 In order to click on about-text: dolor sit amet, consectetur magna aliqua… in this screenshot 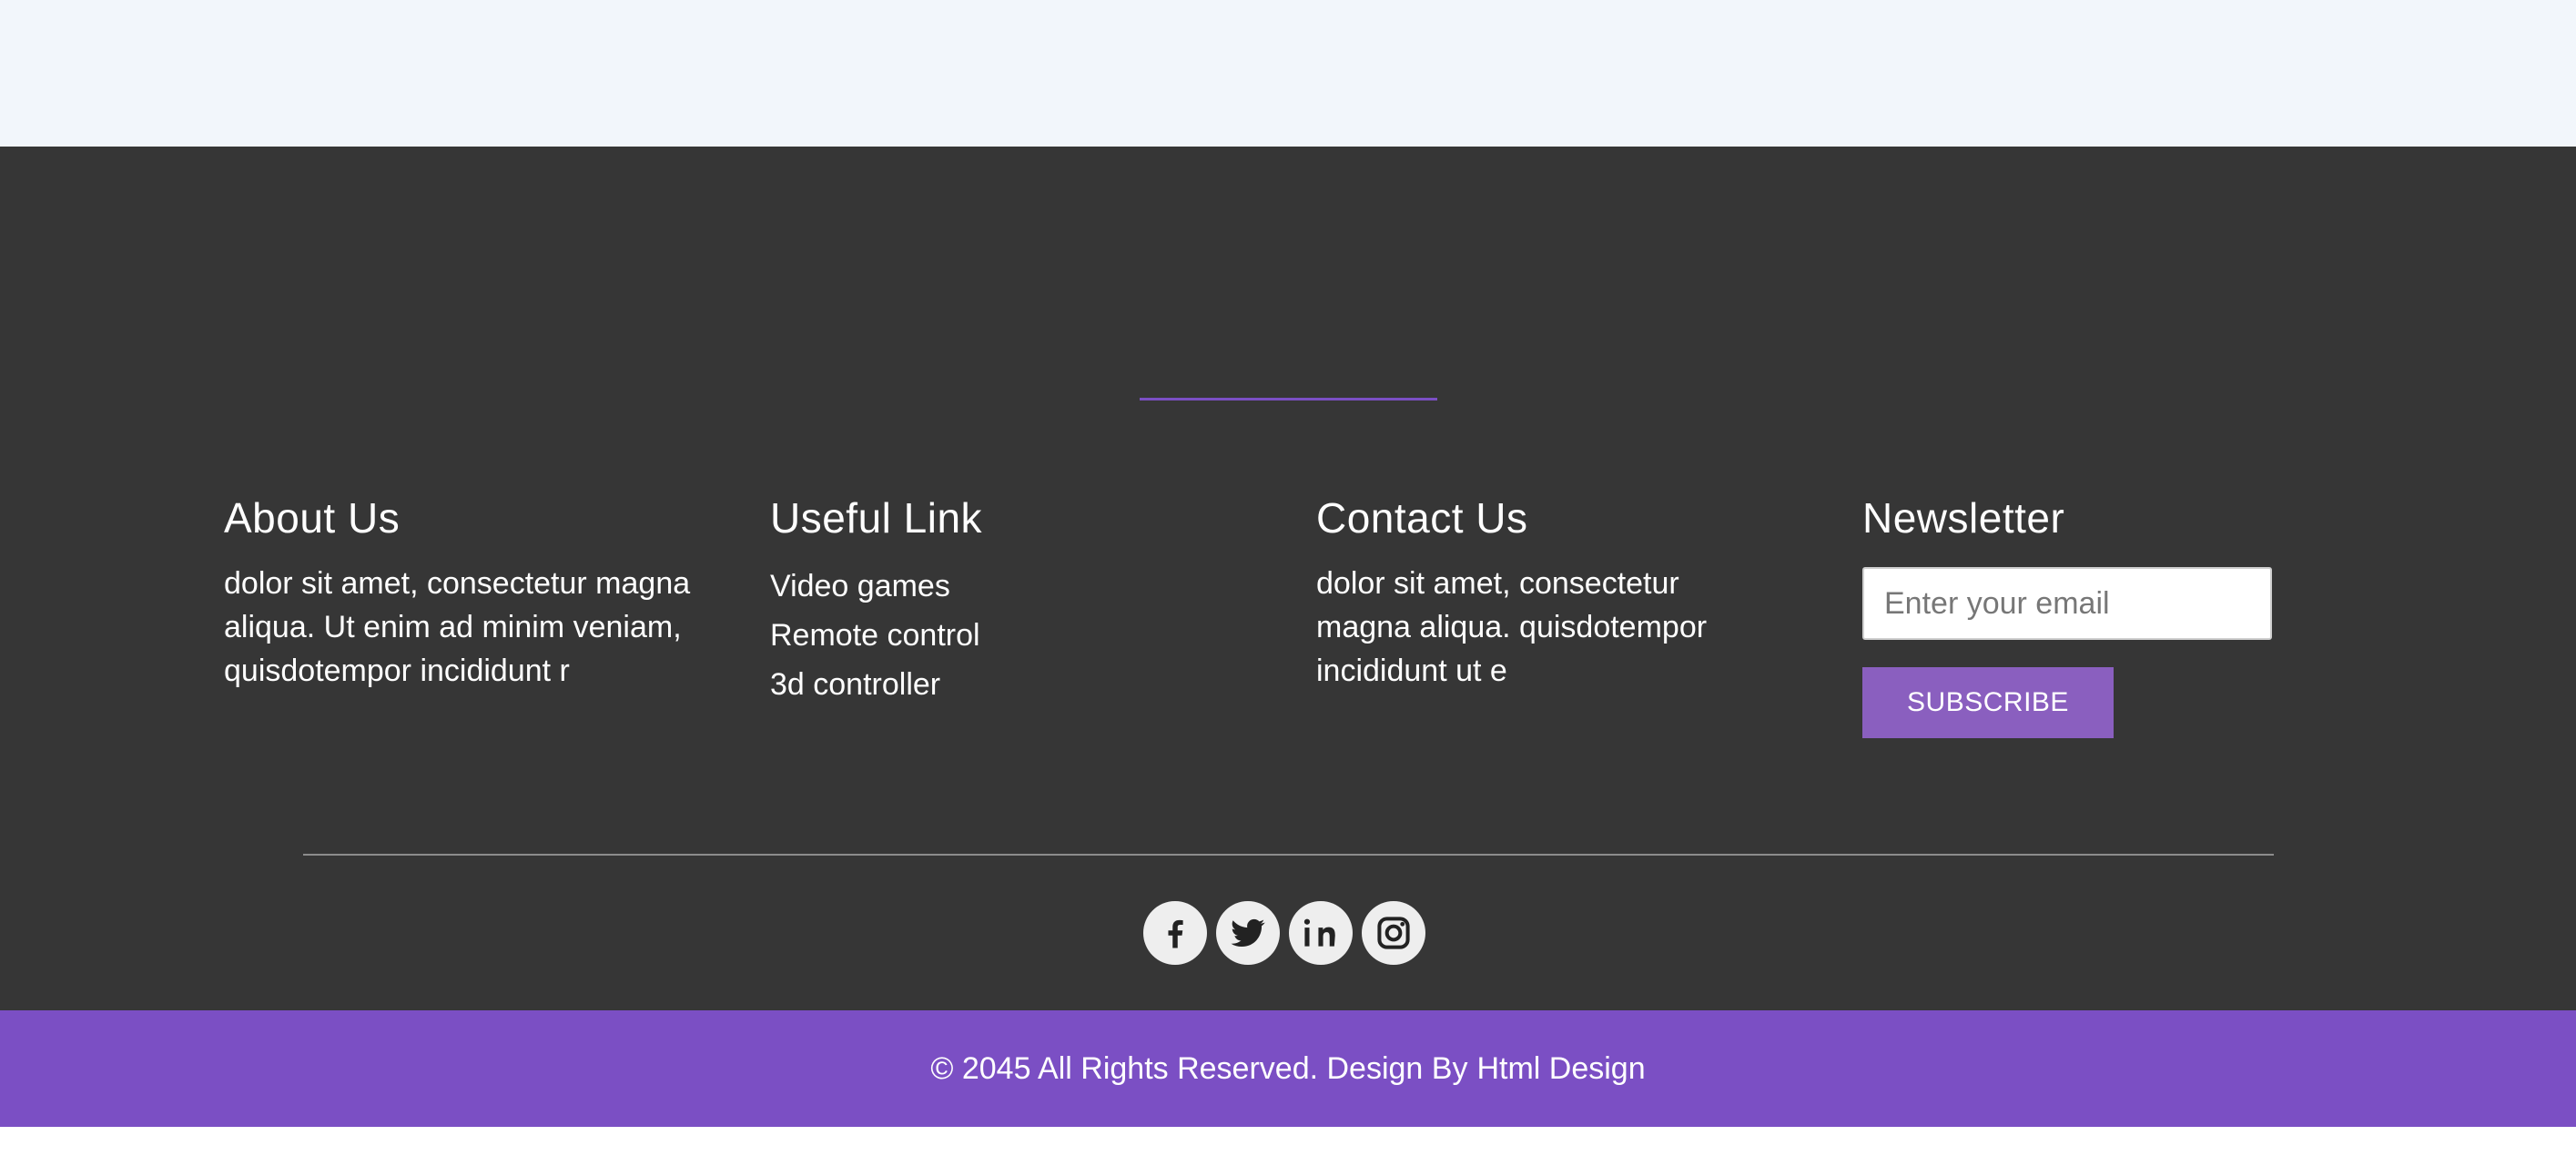, I will do `click(457, 627)`.